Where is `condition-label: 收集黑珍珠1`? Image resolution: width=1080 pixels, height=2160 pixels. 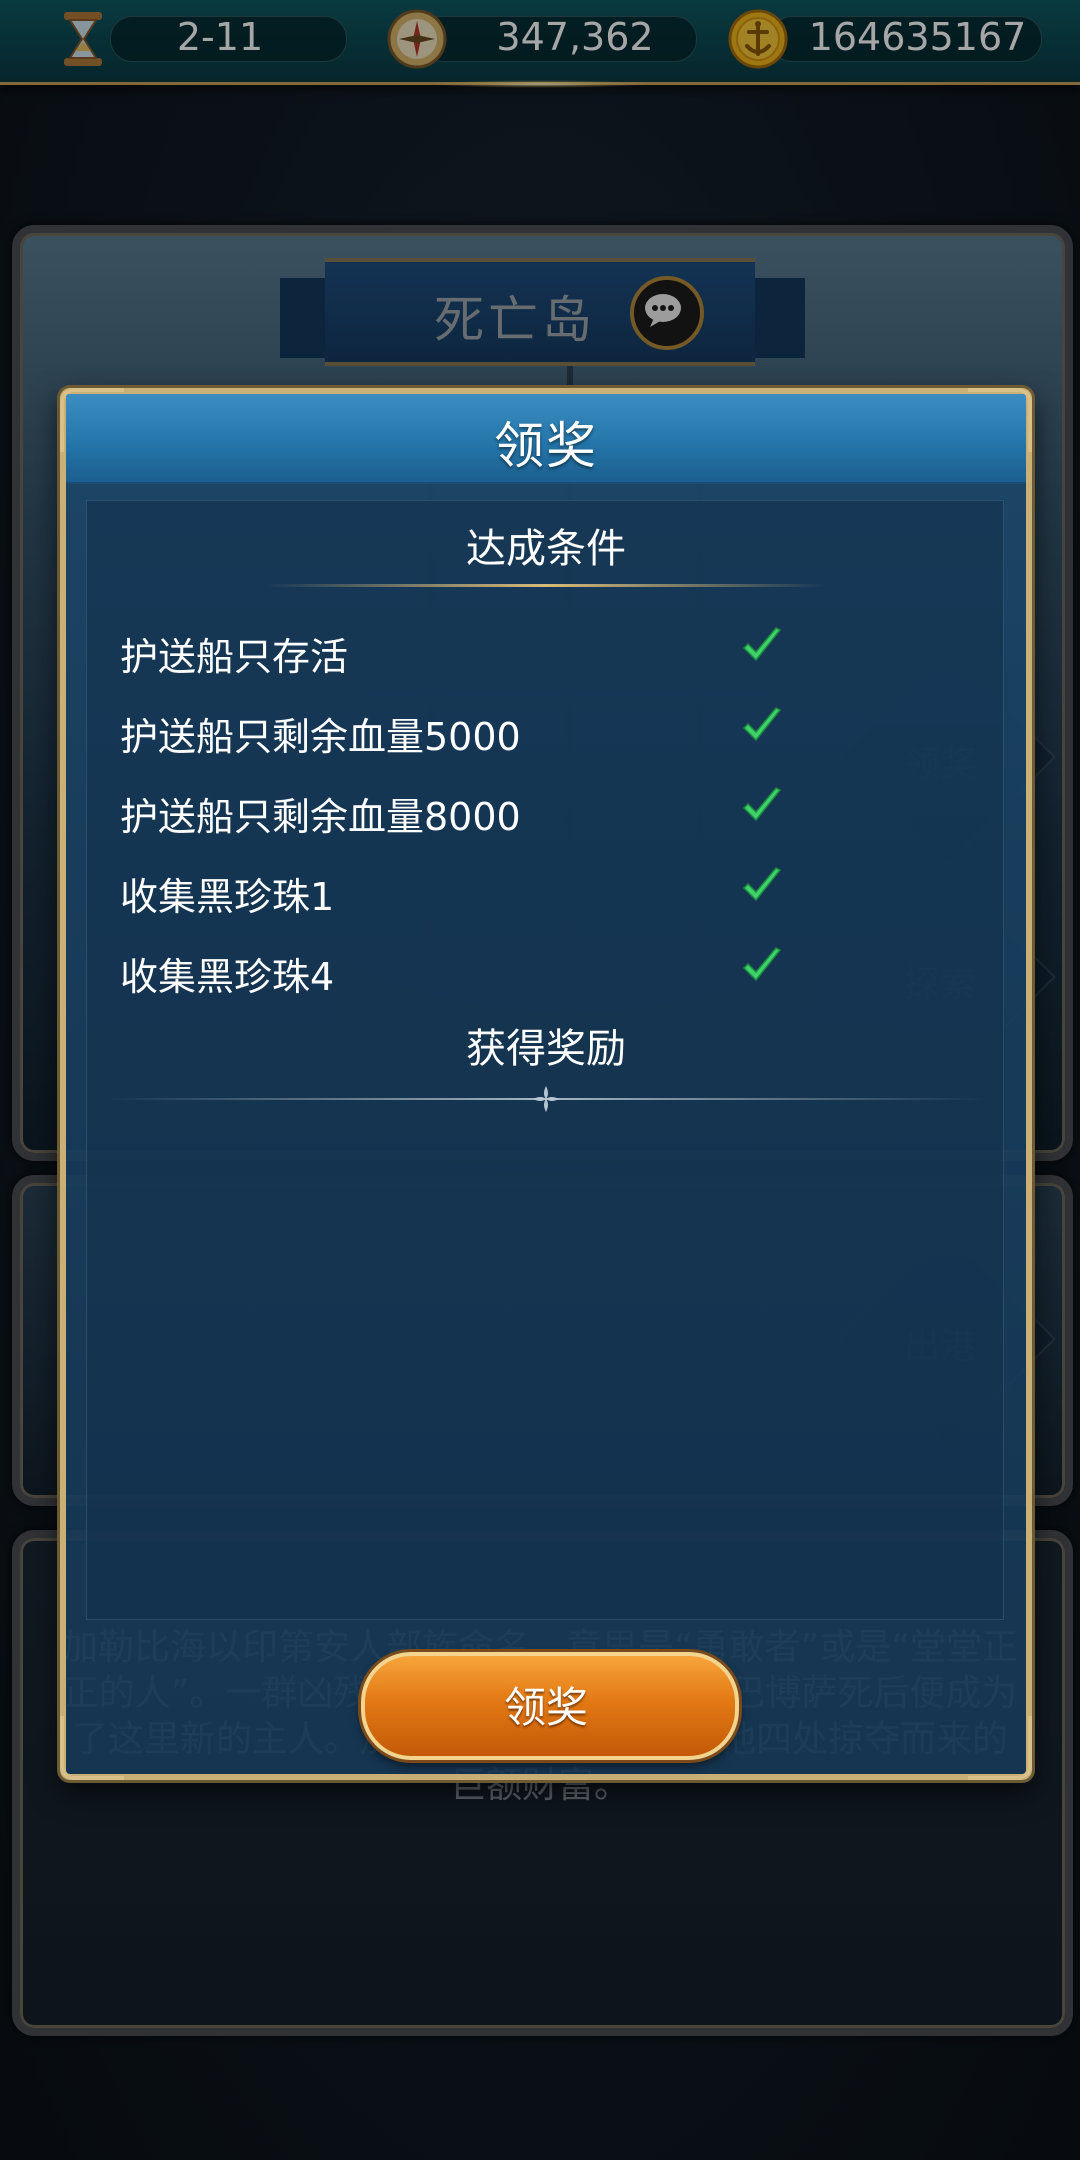
condition-label: 收集黑珍珠1 is located at coordinates (227, 897).